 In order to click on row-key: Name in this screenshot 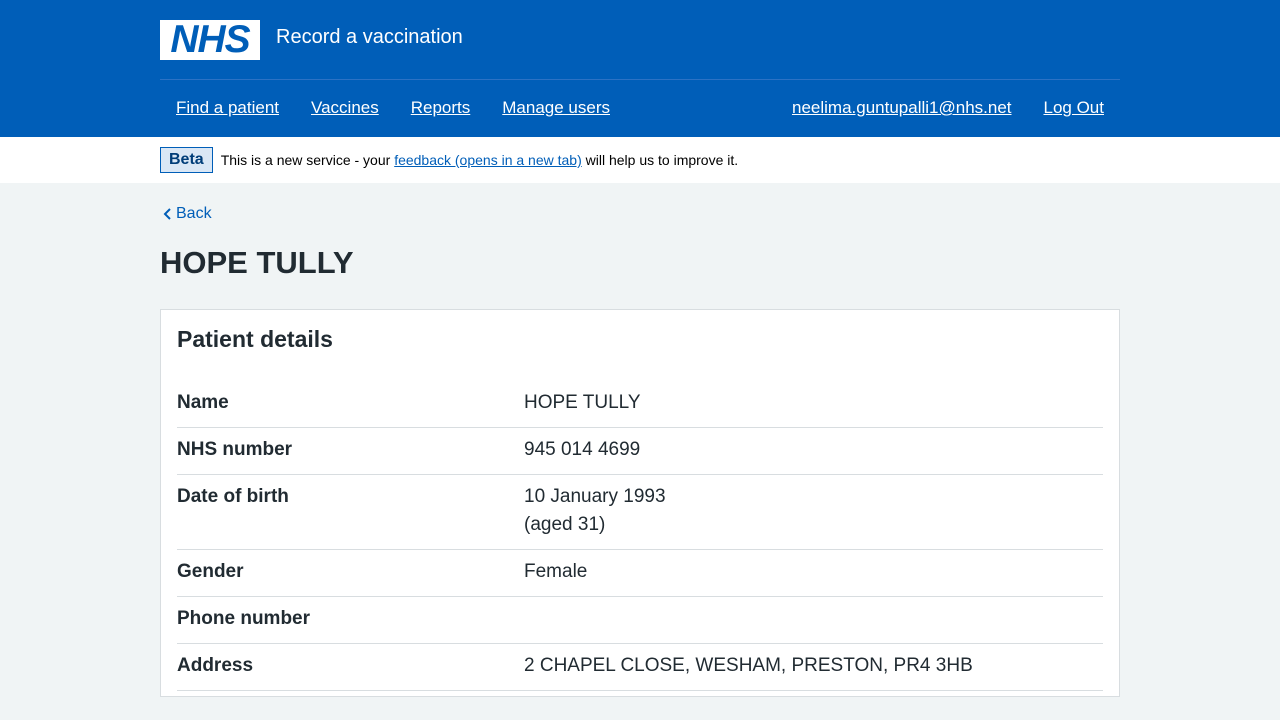, I will do `click(203, 402)`.